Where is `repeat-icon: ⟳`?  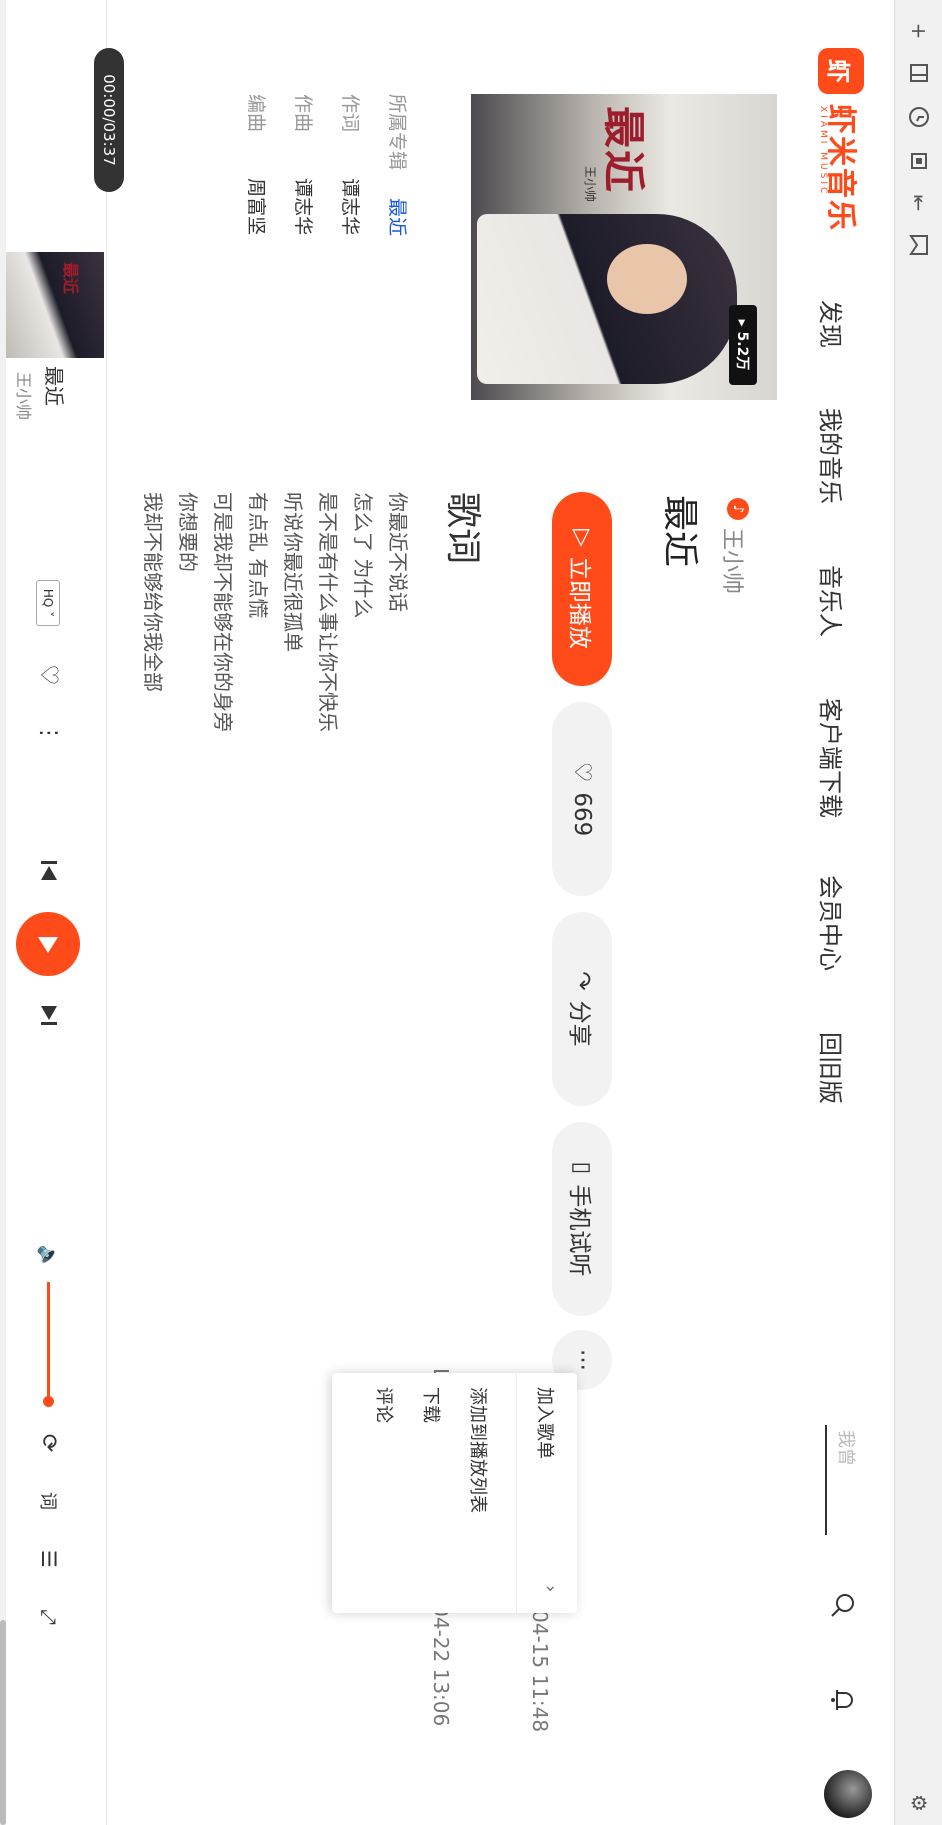
repeat-icon: ⟳ is located at coordinates (49, 1443).